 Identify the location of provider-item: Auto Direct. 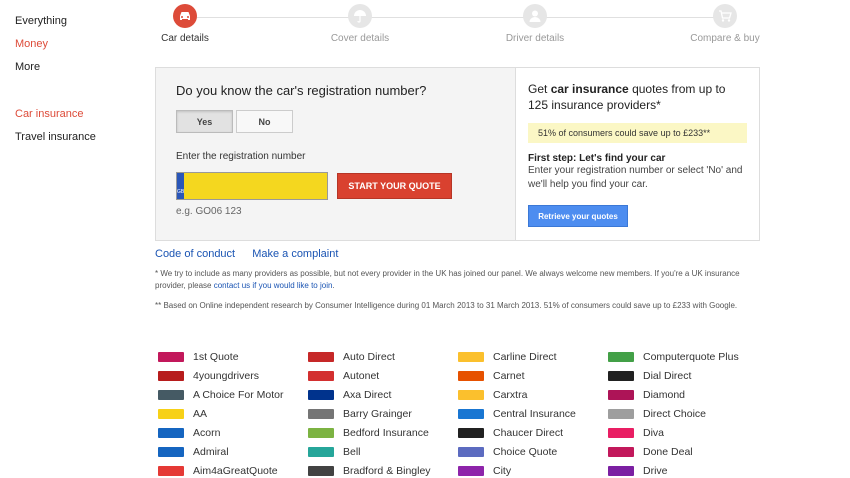
(383, 356).